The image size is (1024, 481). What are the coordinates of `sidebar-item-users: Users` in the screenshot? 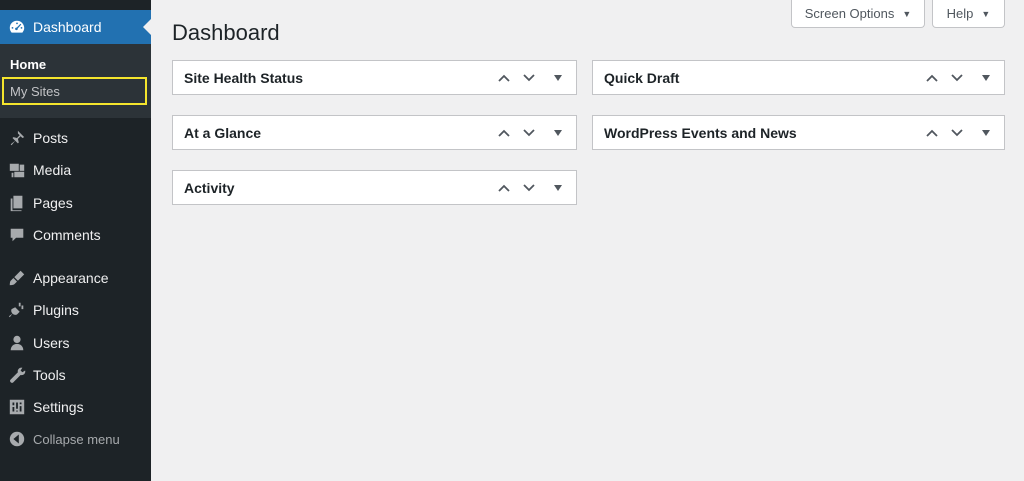 It's located at (75, 343).